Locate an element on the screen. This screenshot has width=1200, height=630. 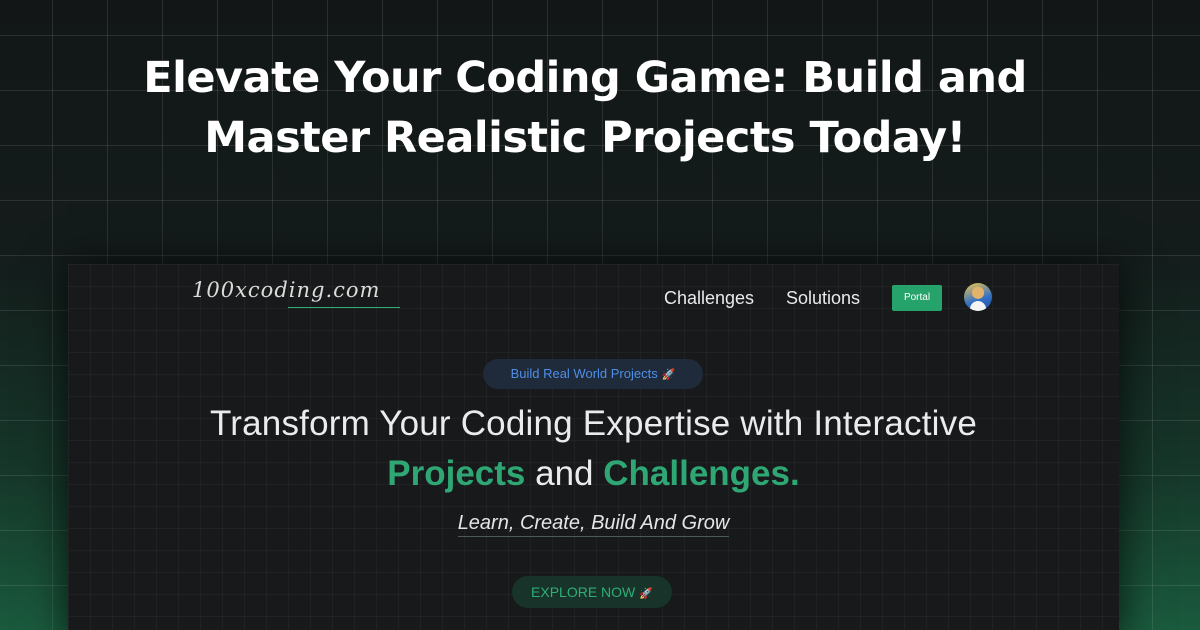
portal-button: Portal is located at coordinates (917, 298).